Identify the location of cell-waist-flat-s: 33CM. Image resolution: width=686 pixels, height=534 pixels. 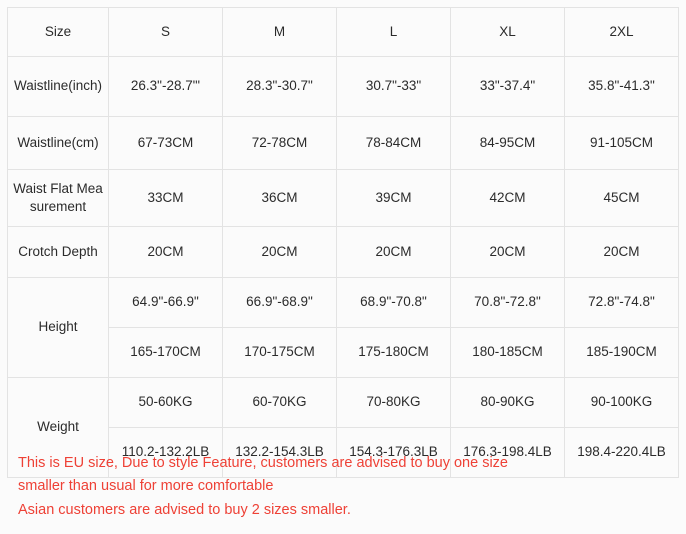
(165, 198).